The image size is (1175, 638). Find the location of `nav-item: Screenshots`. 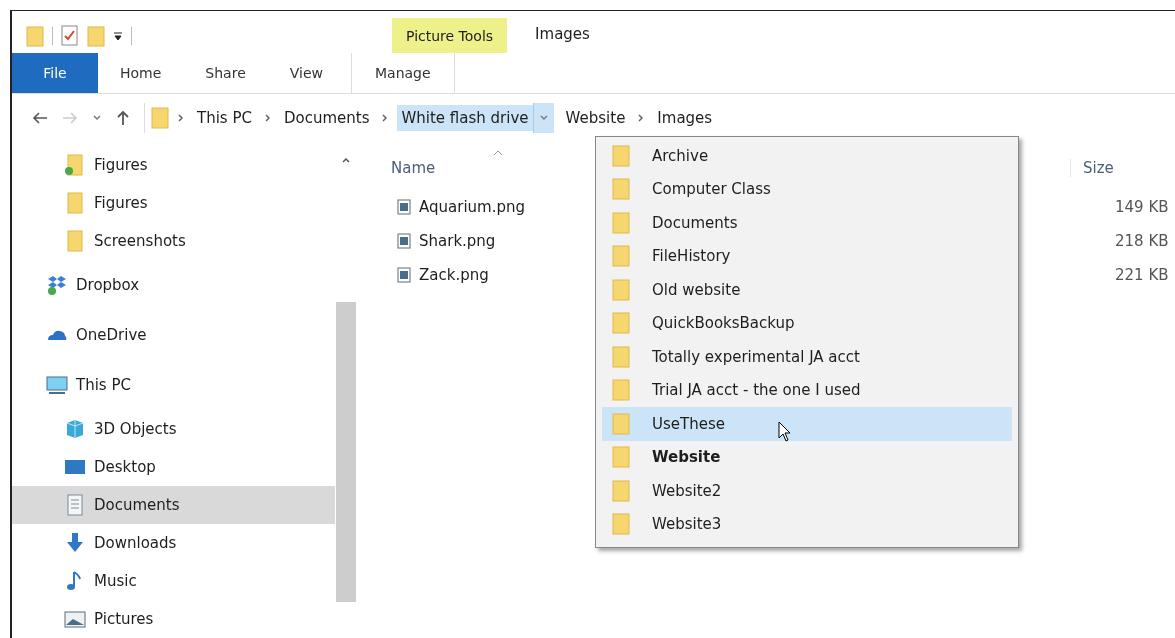

nav-item: Screenshots is located at coordinates (173, 241).